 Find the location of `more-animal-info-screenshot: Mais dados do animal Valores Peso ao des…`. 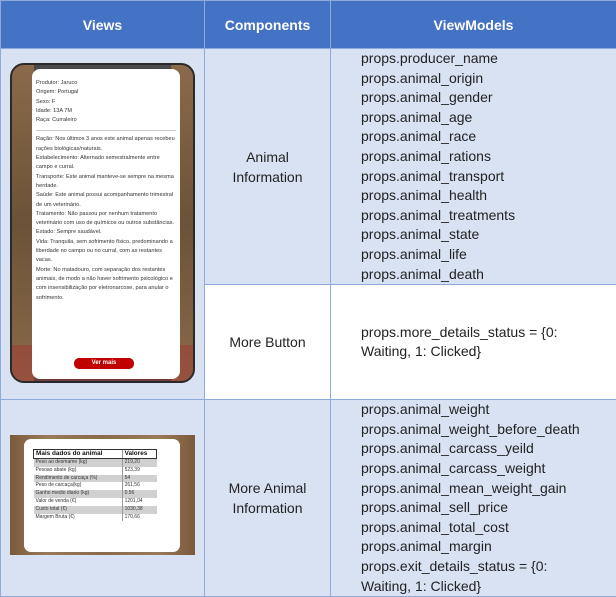

more-animal-info-screenshot: Mais dados do animal Valores Peso ao des… is located at coordinates (102, 495).